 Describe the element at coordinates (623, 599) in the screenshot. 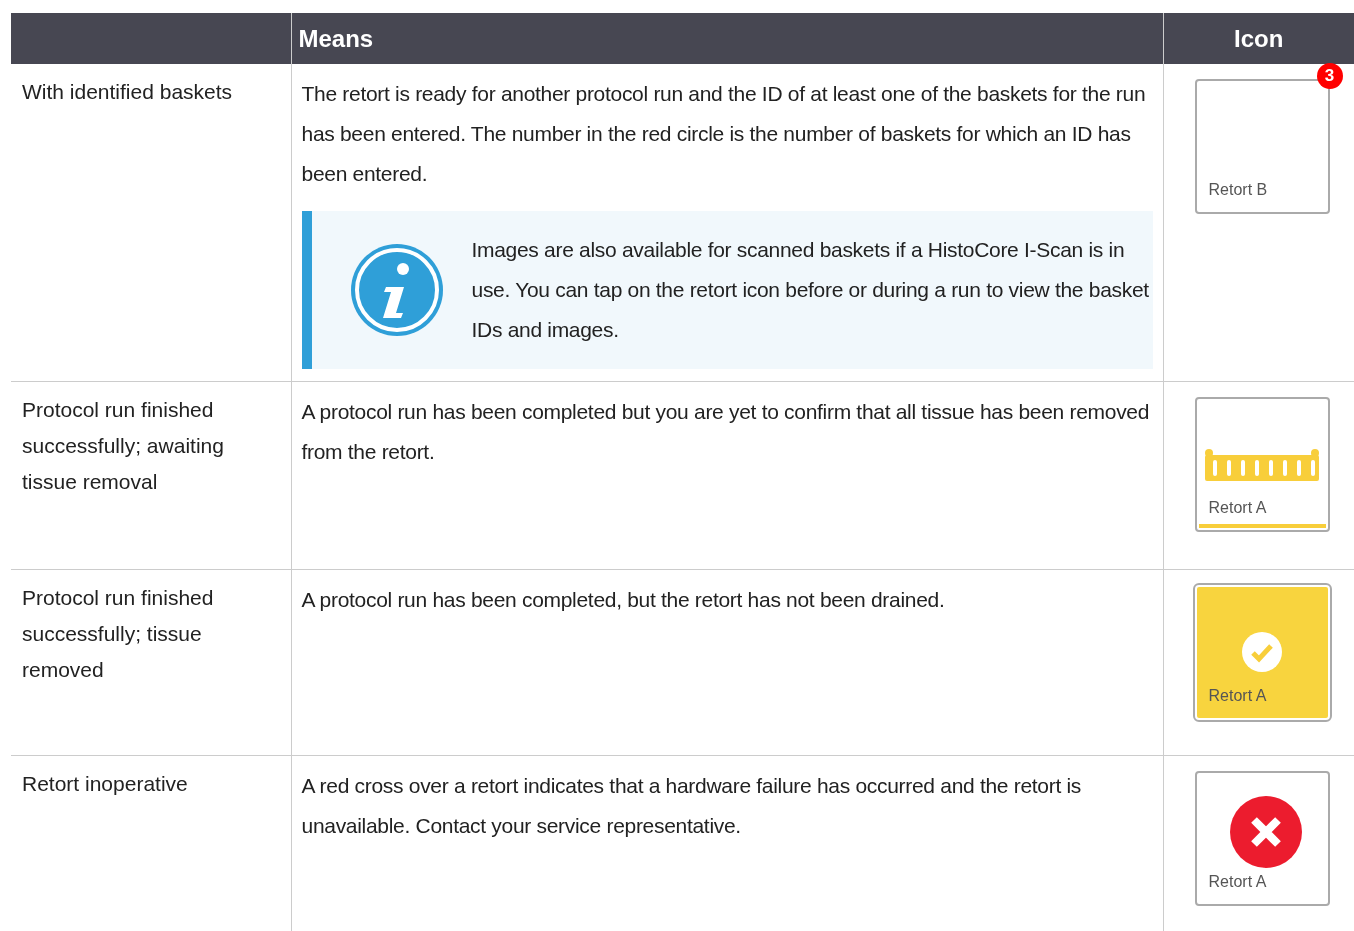

I see `description-text: A protocol run has been completed, but the retort has not been drained.` at that location.